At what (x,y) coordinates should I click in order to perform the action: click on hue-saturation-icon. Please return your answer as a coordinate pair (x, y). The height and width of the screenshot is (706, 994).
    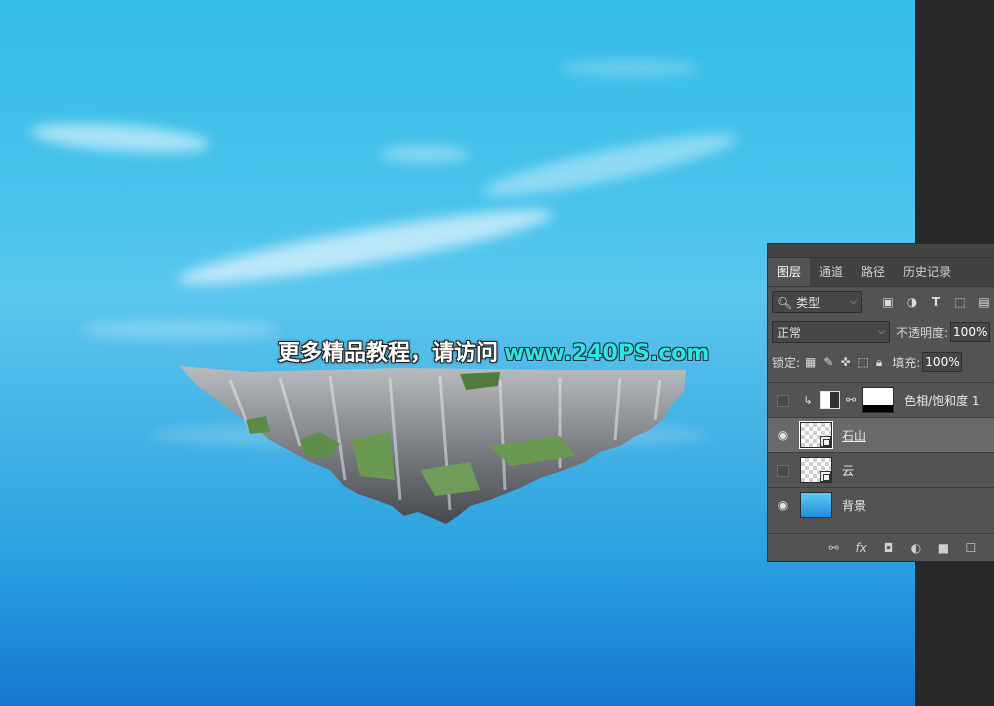
    Looking at the image, I should click on (830, 400).